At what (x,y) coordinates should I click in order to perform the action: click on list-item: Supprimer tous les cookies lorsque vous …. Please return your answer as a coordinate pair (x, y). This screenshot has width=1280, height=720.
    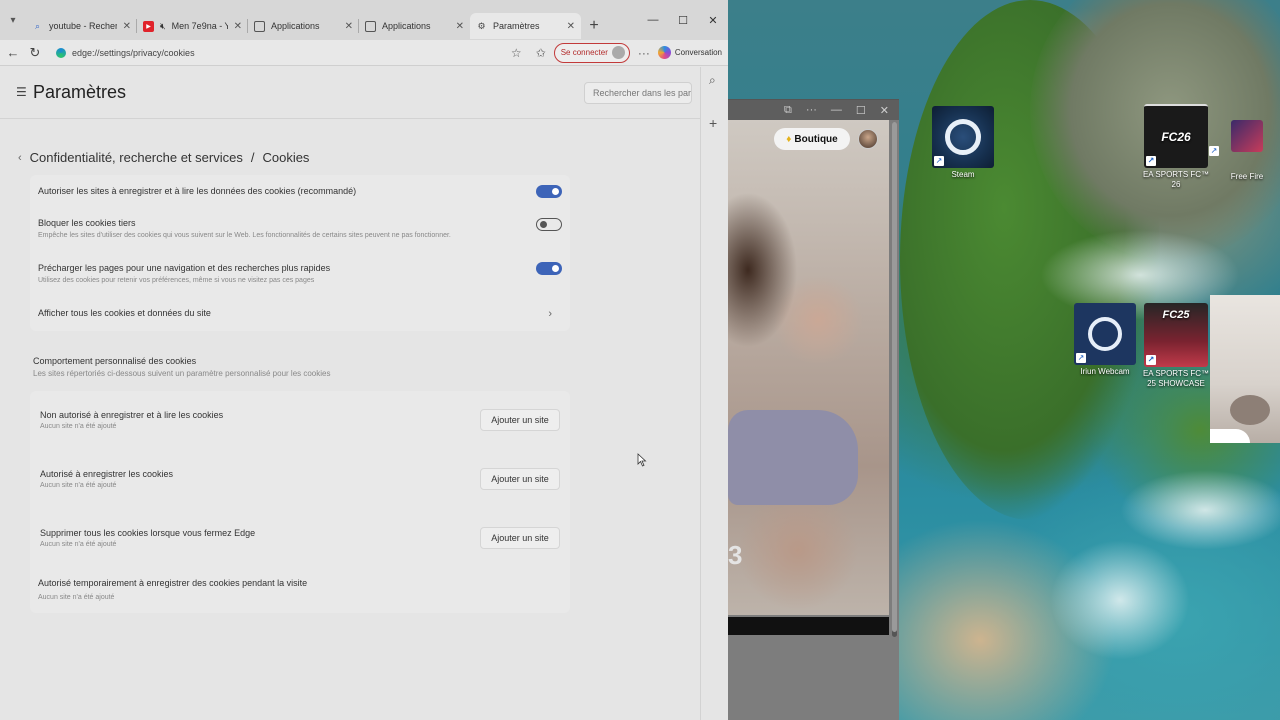
    Looking at the image, I should click on (300, 538).